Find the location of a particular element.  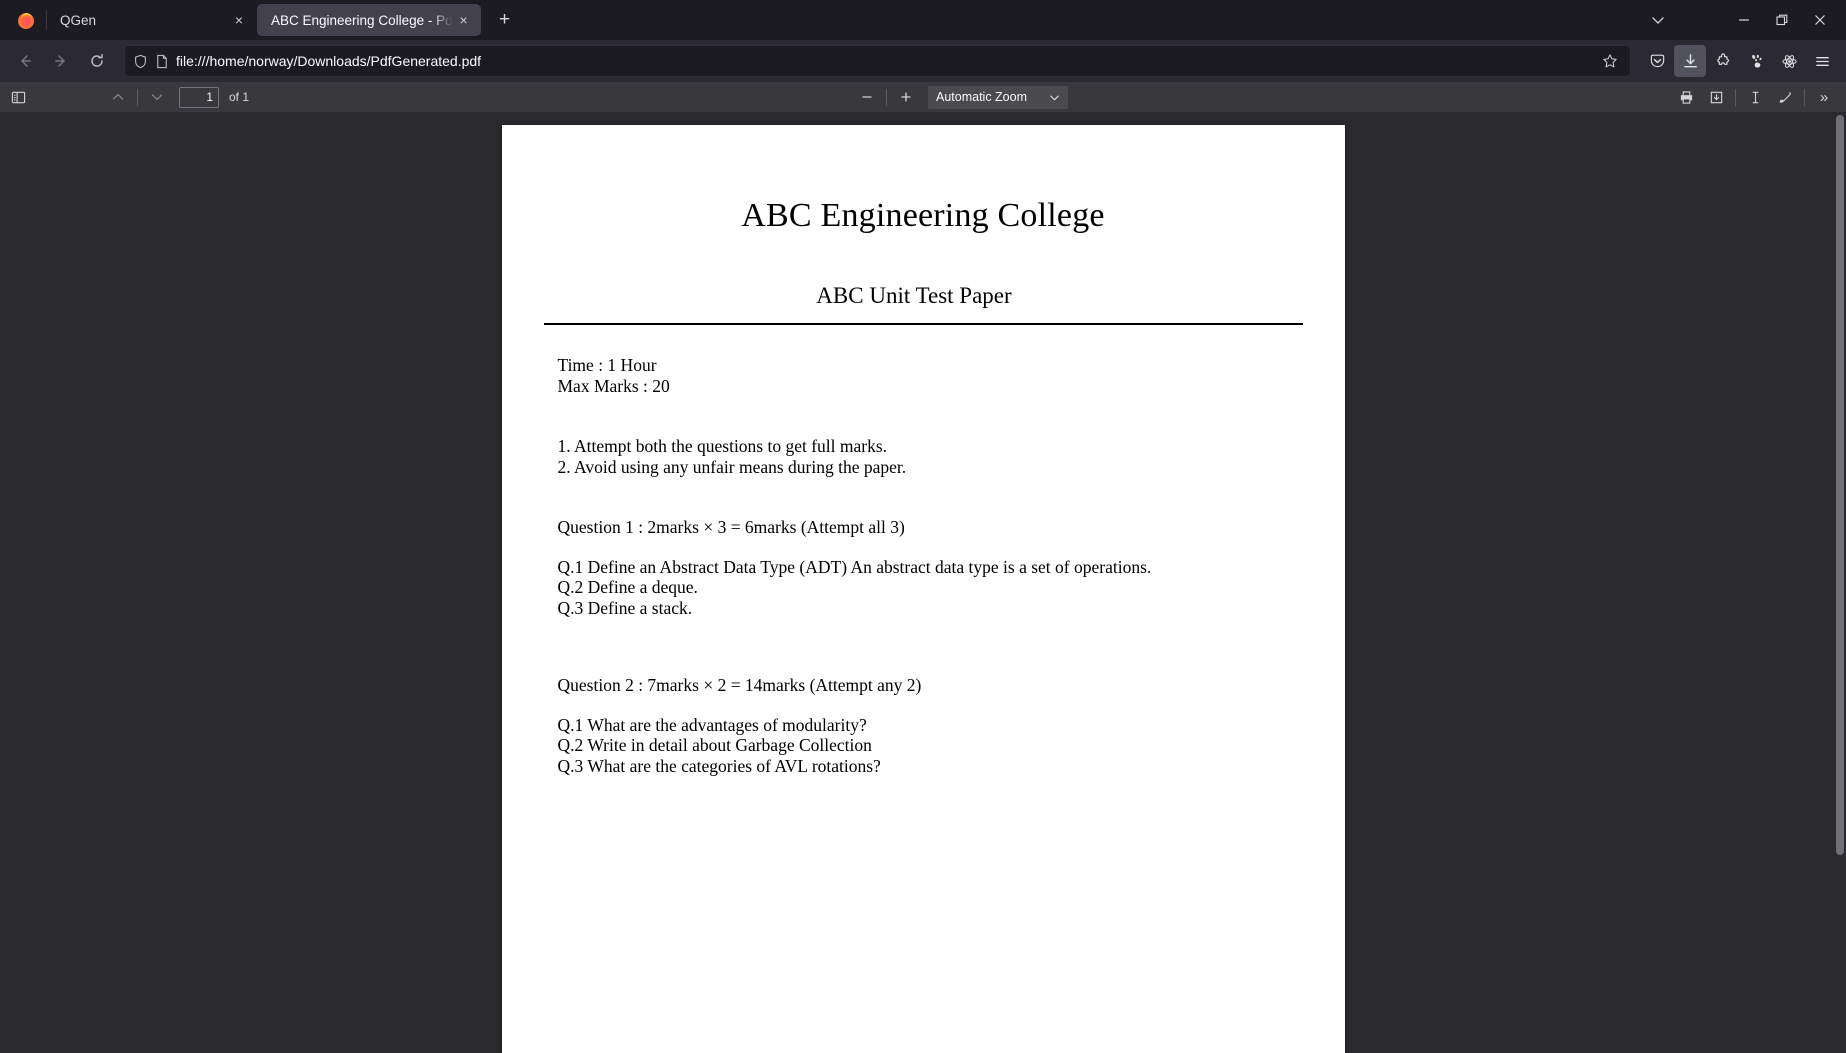

pdf-zoom-controls: Automatic Zoom is located at coordinates (961, 97).